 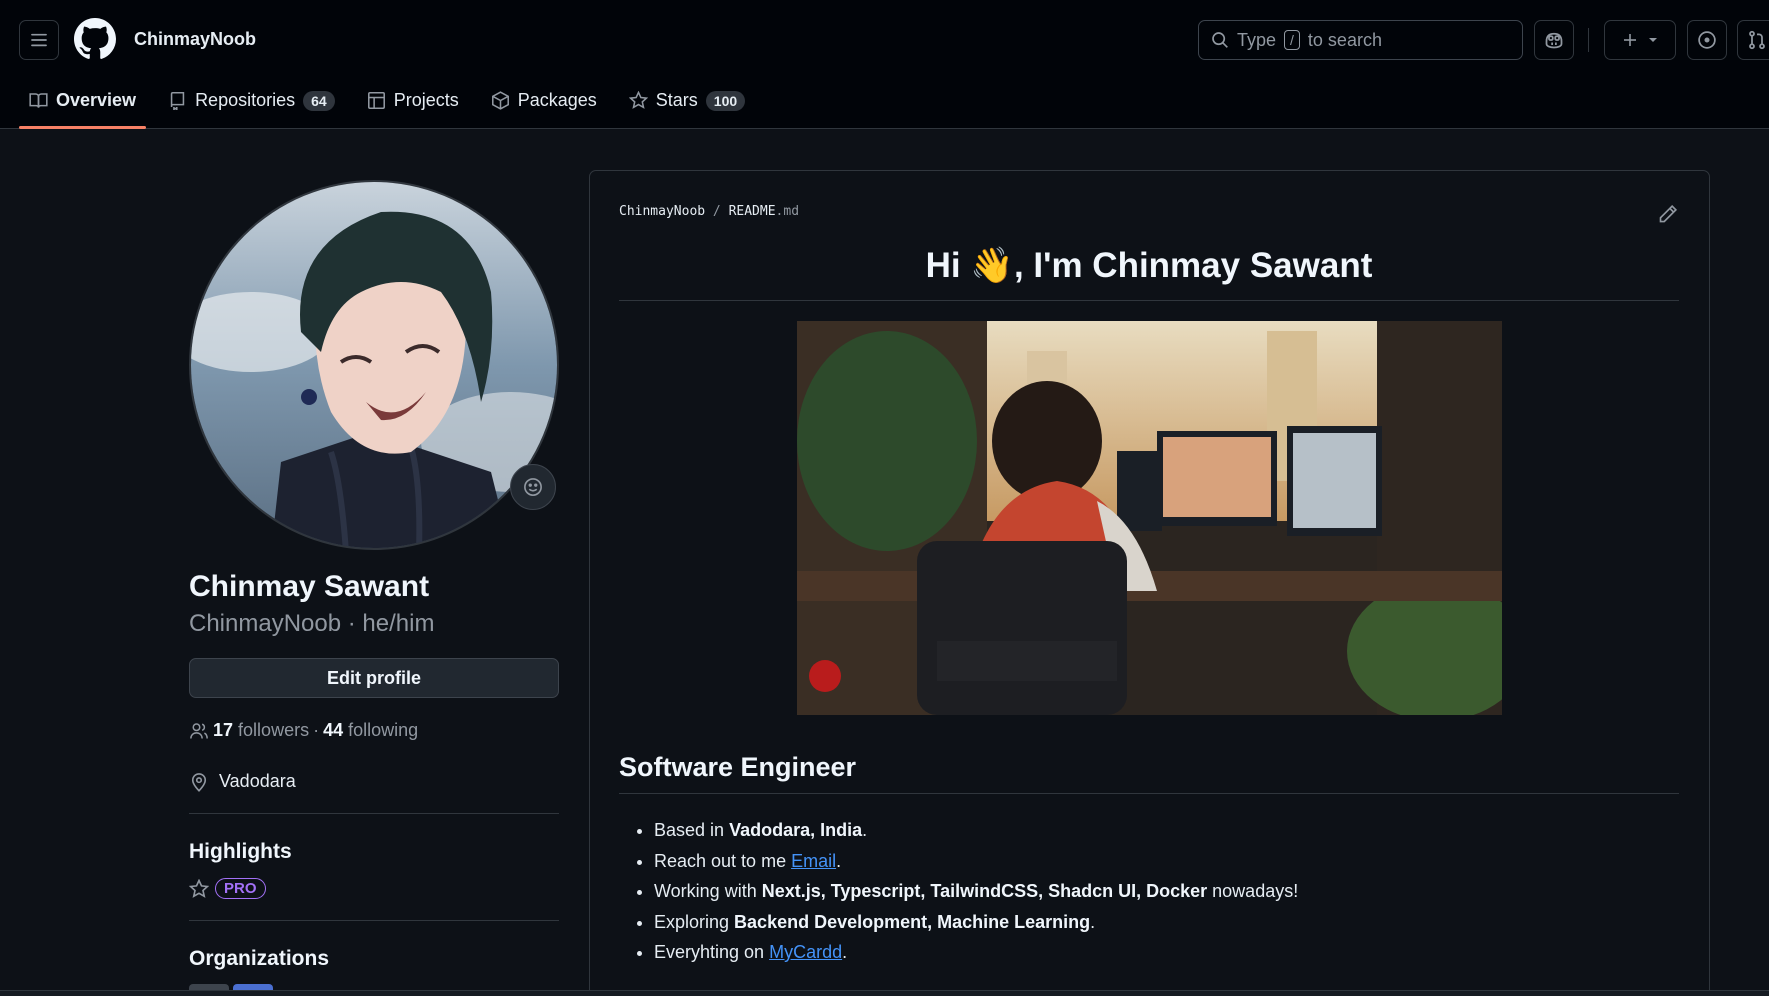 What do you see at coordinates (95, 39) in the screenshot?
I see `github-logo-icon` at bounding box center [95, 39].